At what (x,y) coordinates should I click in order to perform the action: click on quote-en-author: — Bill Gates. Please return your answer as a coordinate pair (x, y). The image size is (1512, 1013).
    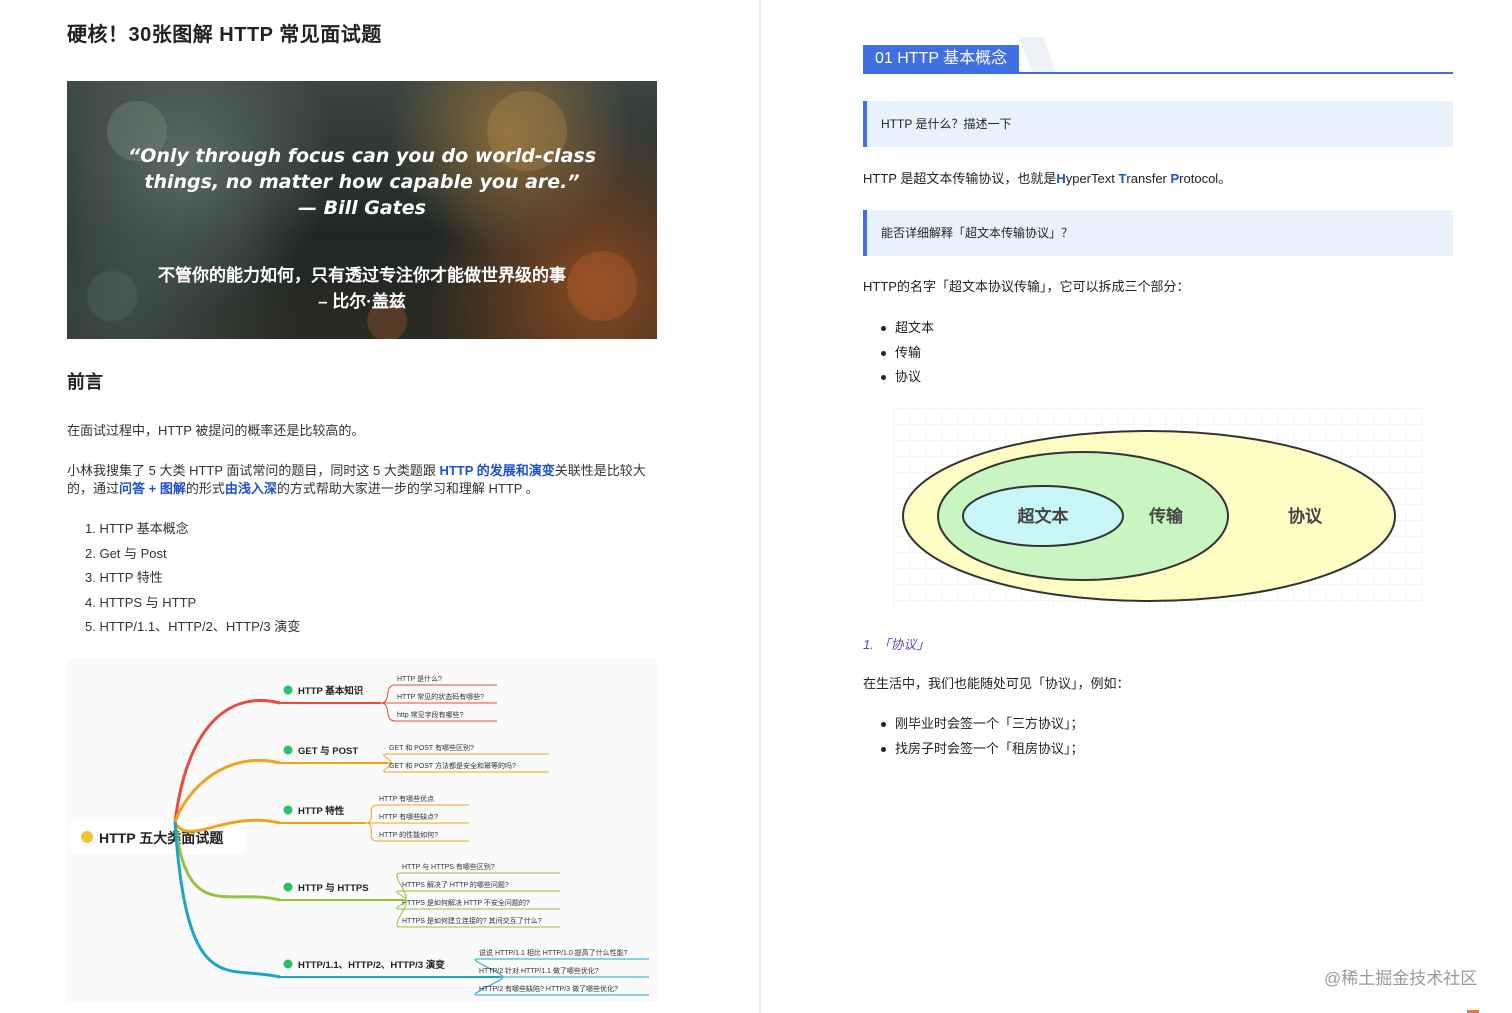
    Looking at the image, I should click on (362, 208).